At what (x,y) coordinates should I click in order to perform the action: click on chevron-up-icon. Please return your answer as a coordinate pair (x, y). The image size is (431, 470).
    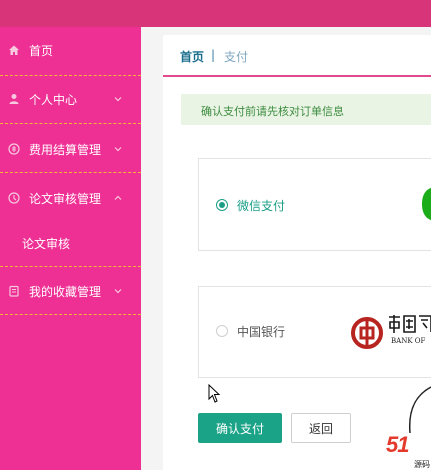
    Looking at the image, I should click on (118, 197).